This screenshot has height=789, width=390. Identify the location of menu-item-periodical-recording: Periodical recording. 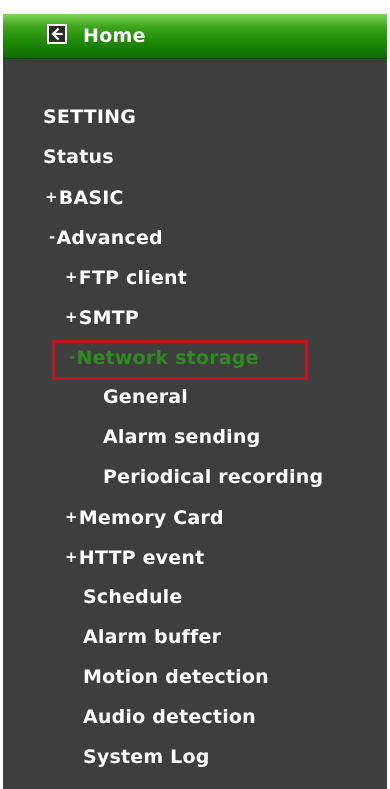
(213, 477).